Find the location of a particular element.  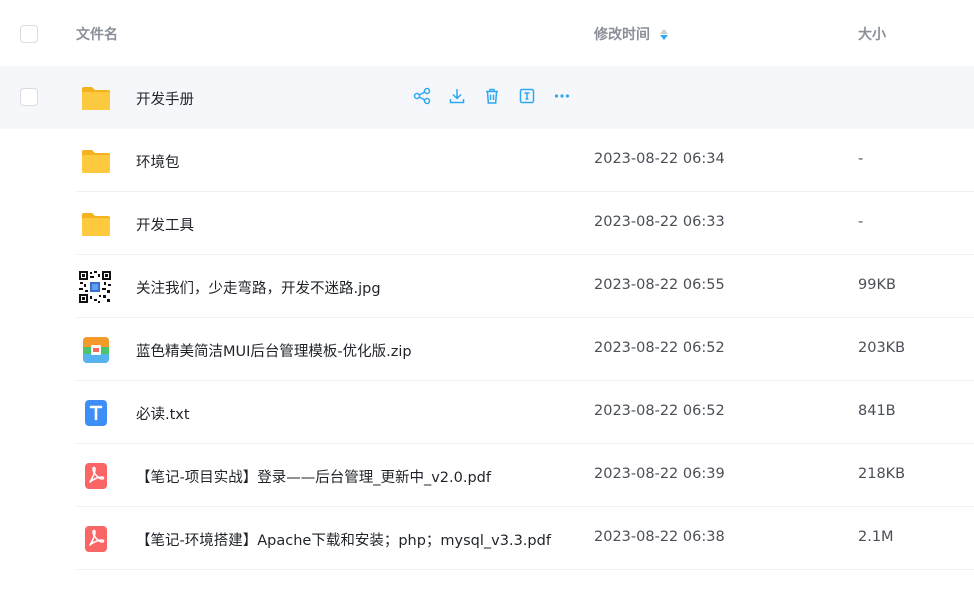

select-all-checkbox is located at coordinates (29, 34).